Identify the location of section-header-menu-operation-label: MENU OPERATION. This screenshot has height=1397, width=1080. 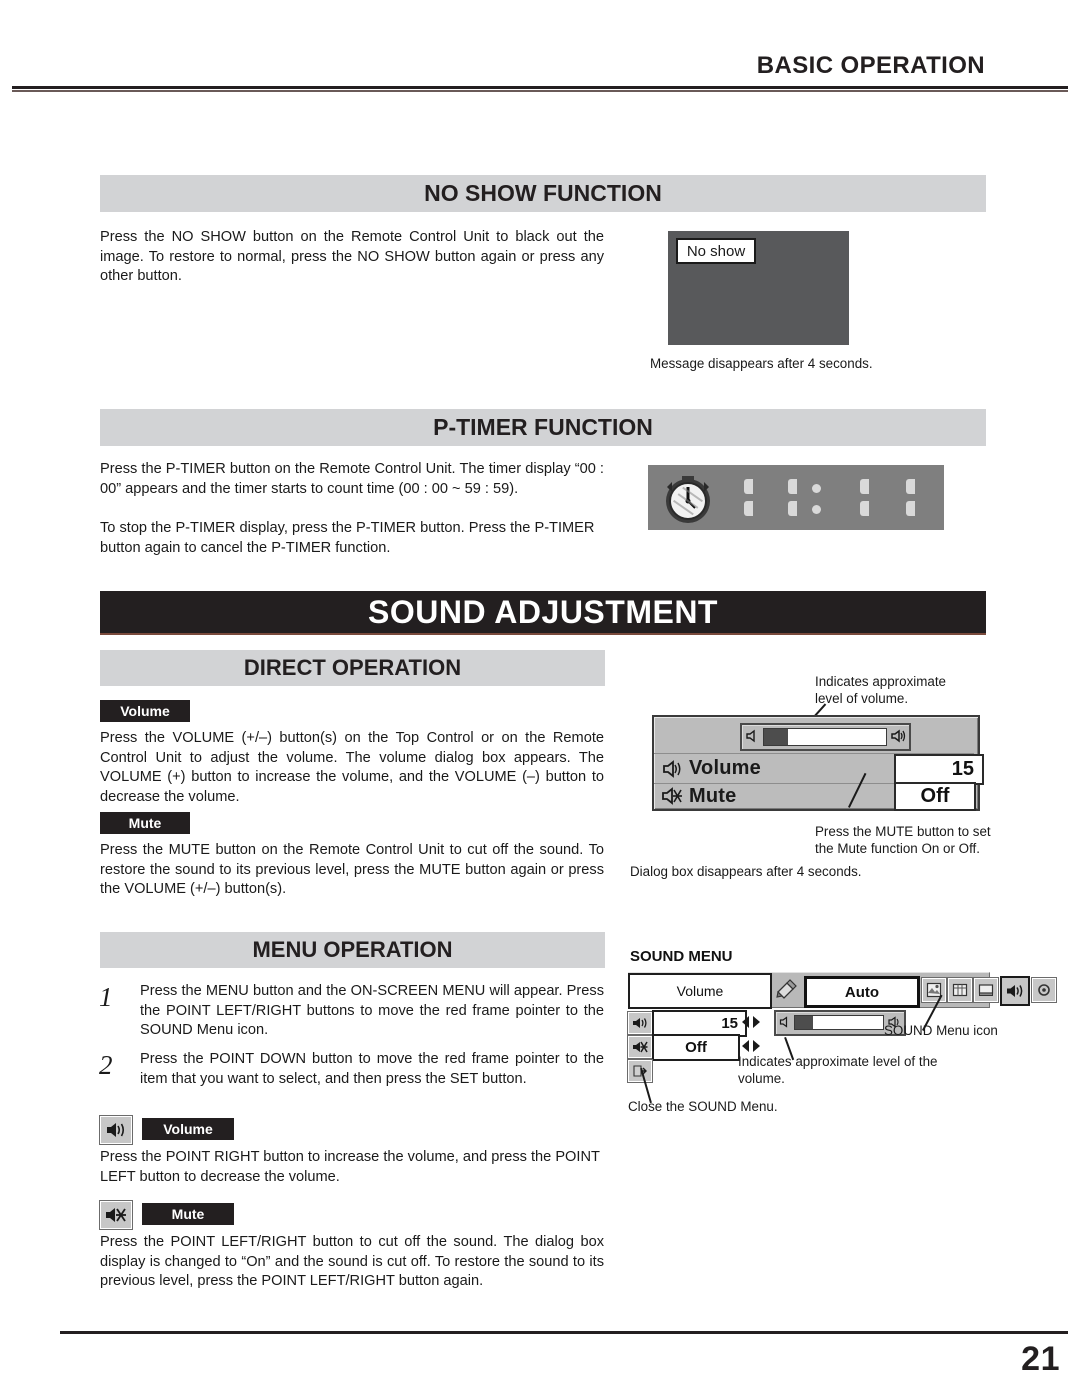
(352, 949).